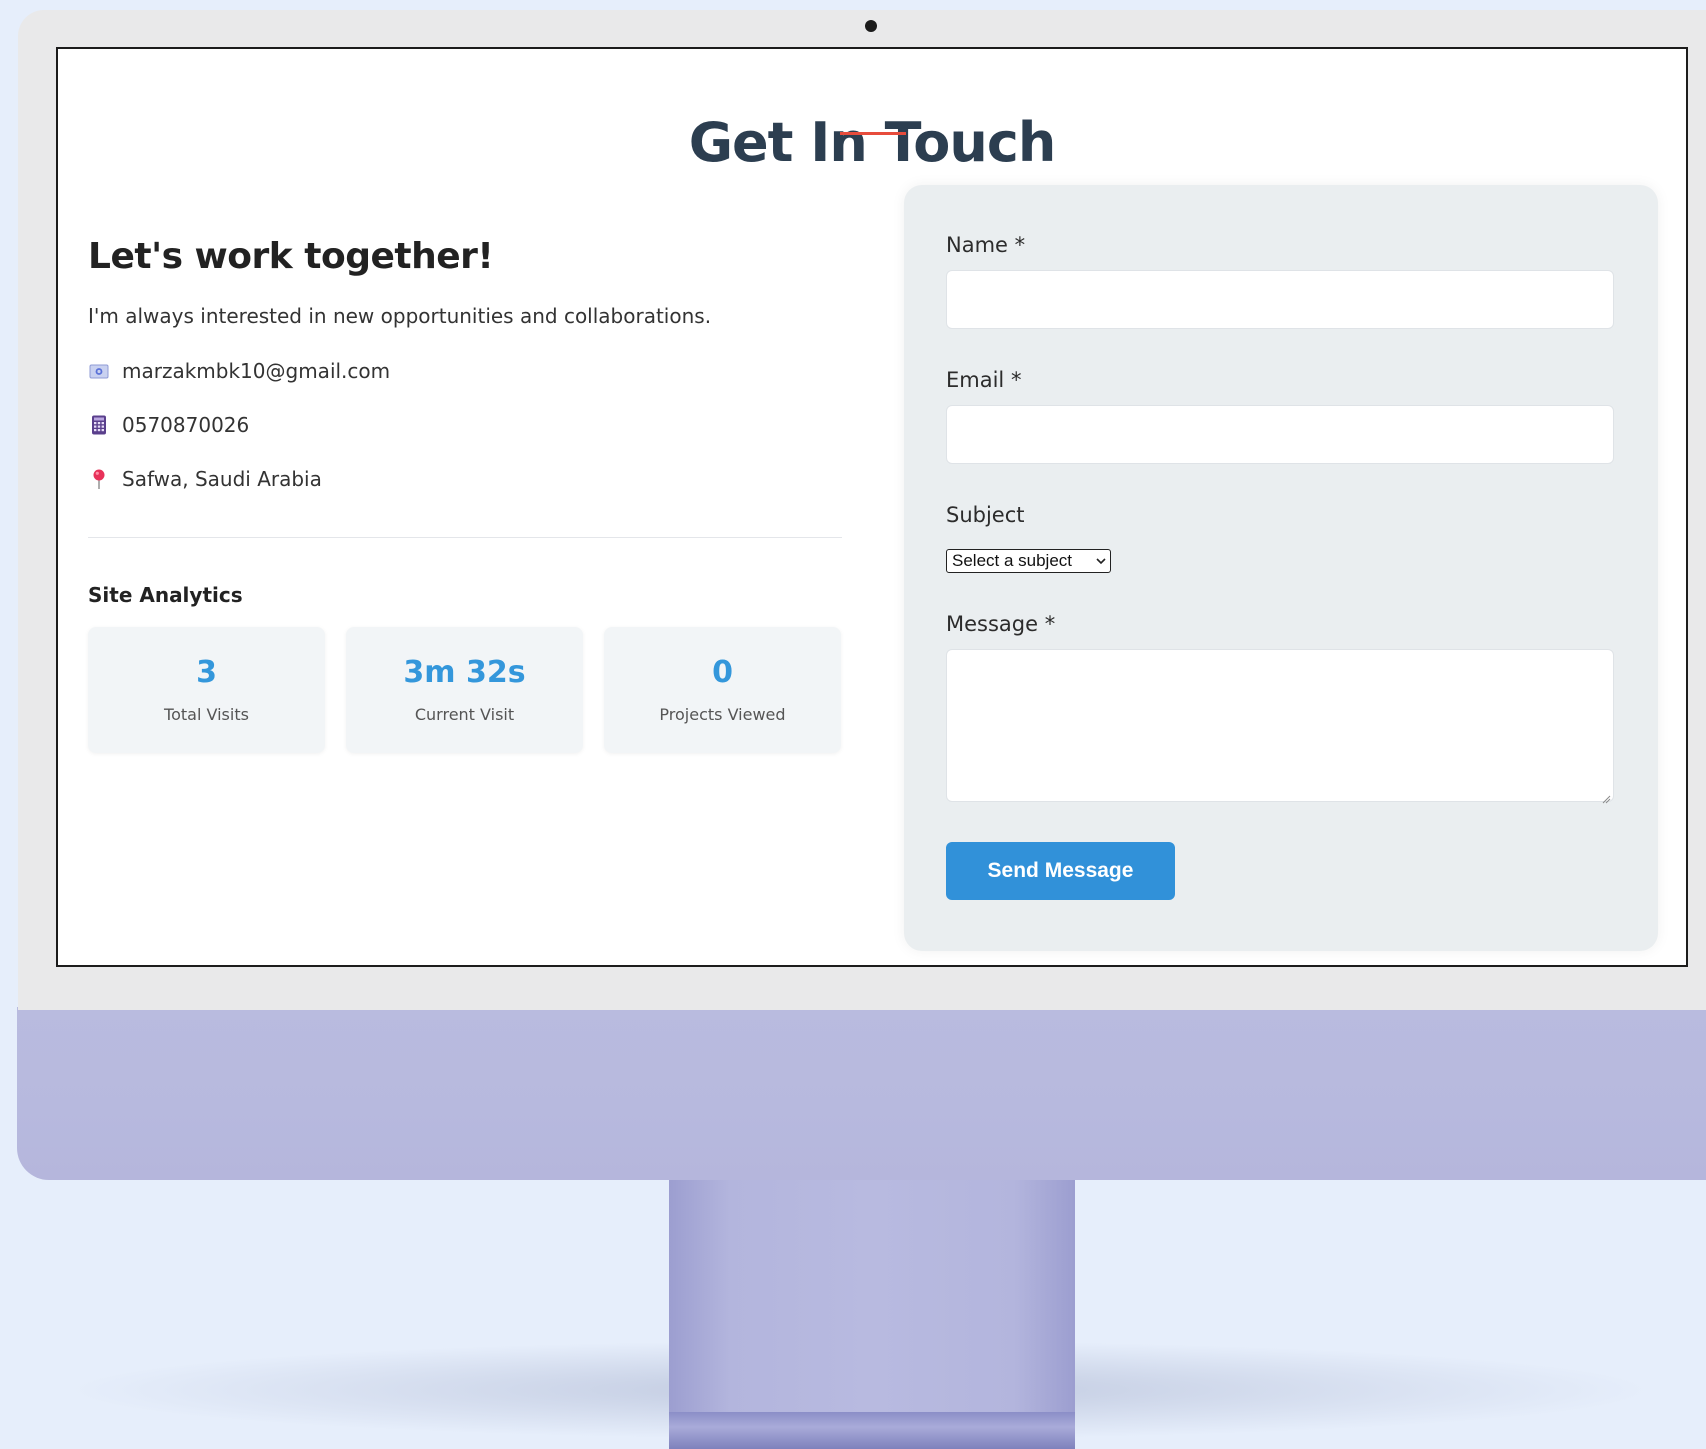  I want to click on contact-email: marzakmbk10@gmail.com, so click(239, 371).